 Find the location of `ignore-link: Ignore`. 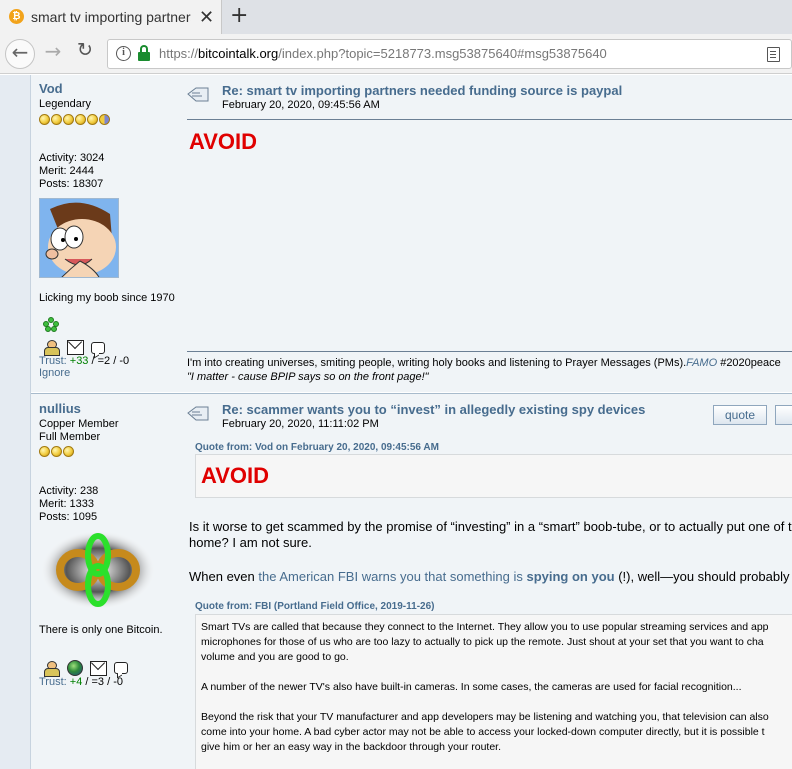

ignore-link: Ignore is located at coordinates (111, 373).